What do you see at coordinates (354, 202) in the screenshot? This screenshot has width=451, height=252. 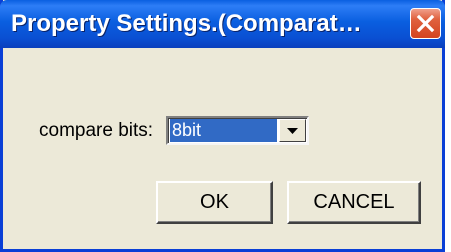 I see `cancel-button: CANCEL` at bounding box center [354, 202].